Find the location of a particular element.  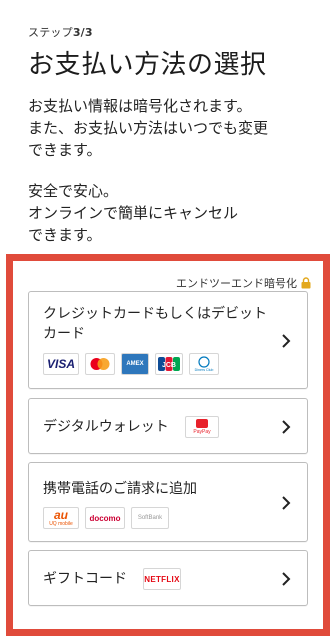

option-label-line: カード is located at coordinates (64, 334).